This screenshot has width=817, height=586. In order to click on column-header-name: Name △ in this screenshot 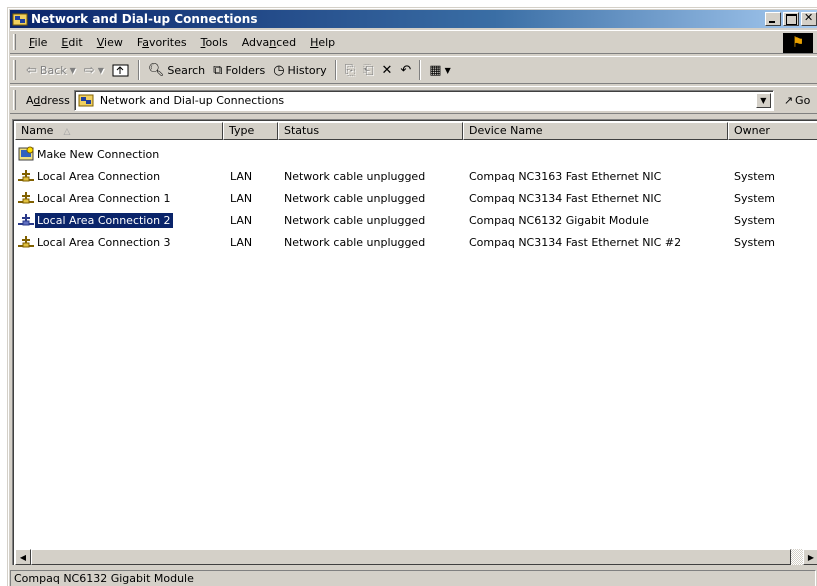, I will do `click(119, 131)`.